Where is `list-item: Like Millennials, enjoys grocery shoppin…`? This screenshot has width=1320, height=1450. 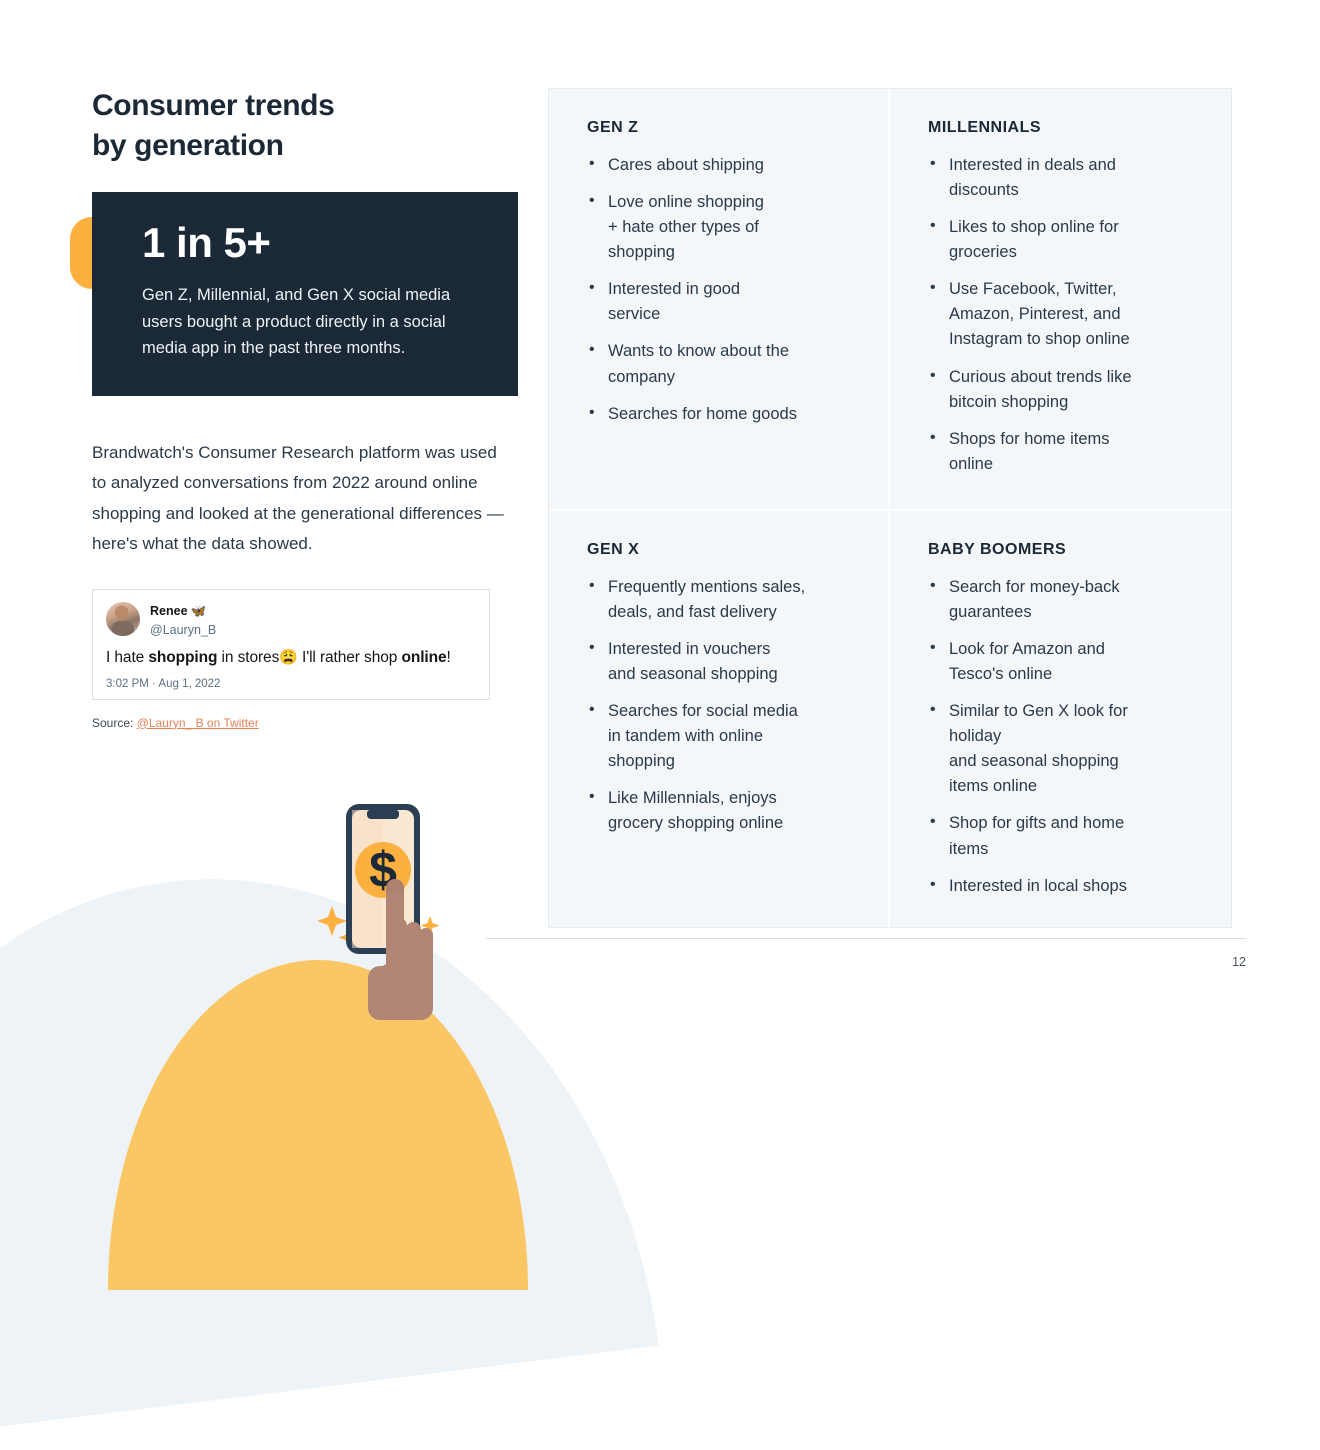 list-item: Like Millennials, enjoys grocery shoppin… is located at coordinates (722, 810).